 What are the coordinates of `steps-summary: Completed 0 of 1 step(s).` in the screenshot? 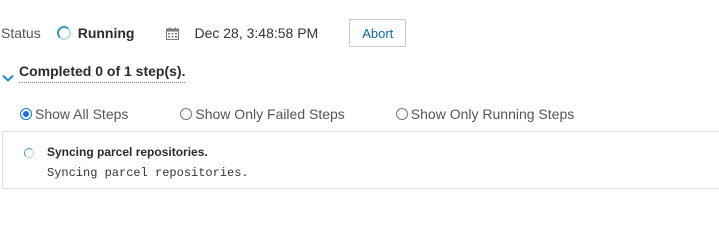 It's located at (102, 73).